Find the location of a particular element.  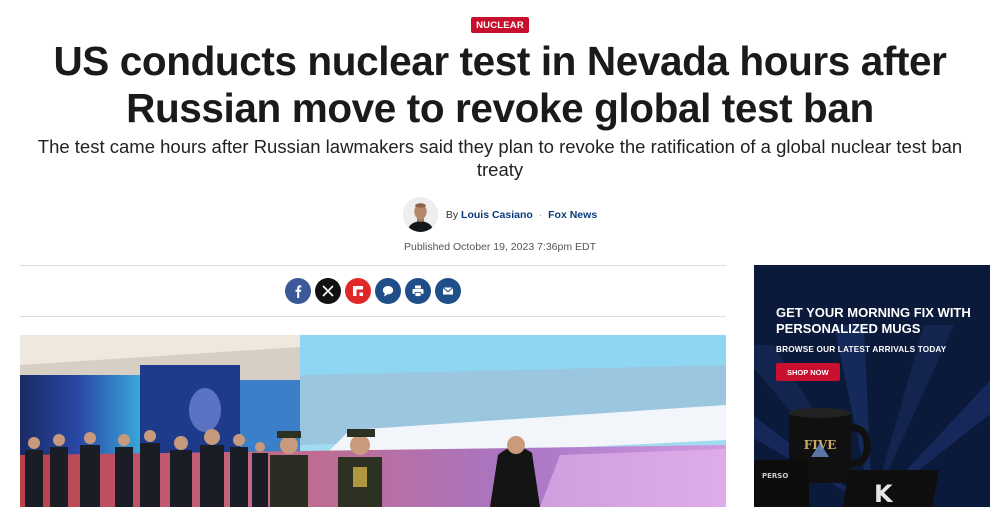

x-share-button is located at coordinates (328, 291).